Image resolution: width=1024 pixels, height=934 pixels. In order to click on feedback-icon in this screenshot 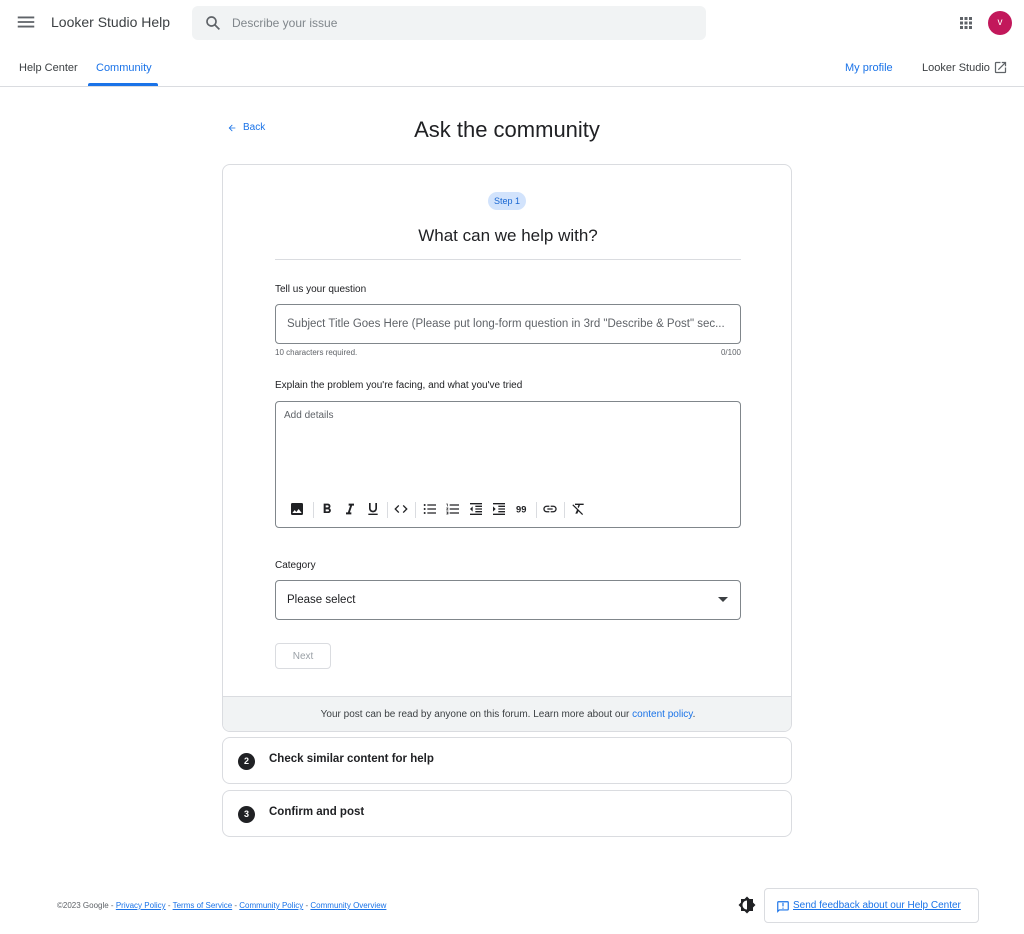, I will do `click(783, 907)`.